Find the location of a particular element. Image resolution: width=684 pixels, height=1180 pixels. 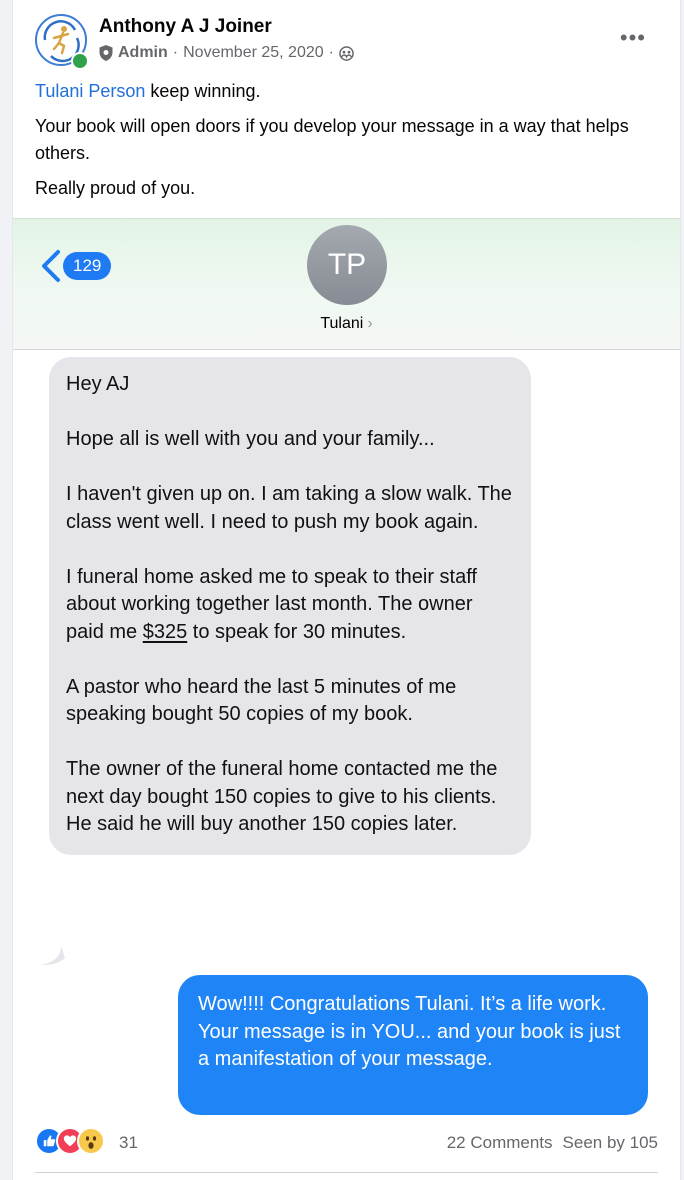

group-audience-icon is located at coordinates (346, 53).